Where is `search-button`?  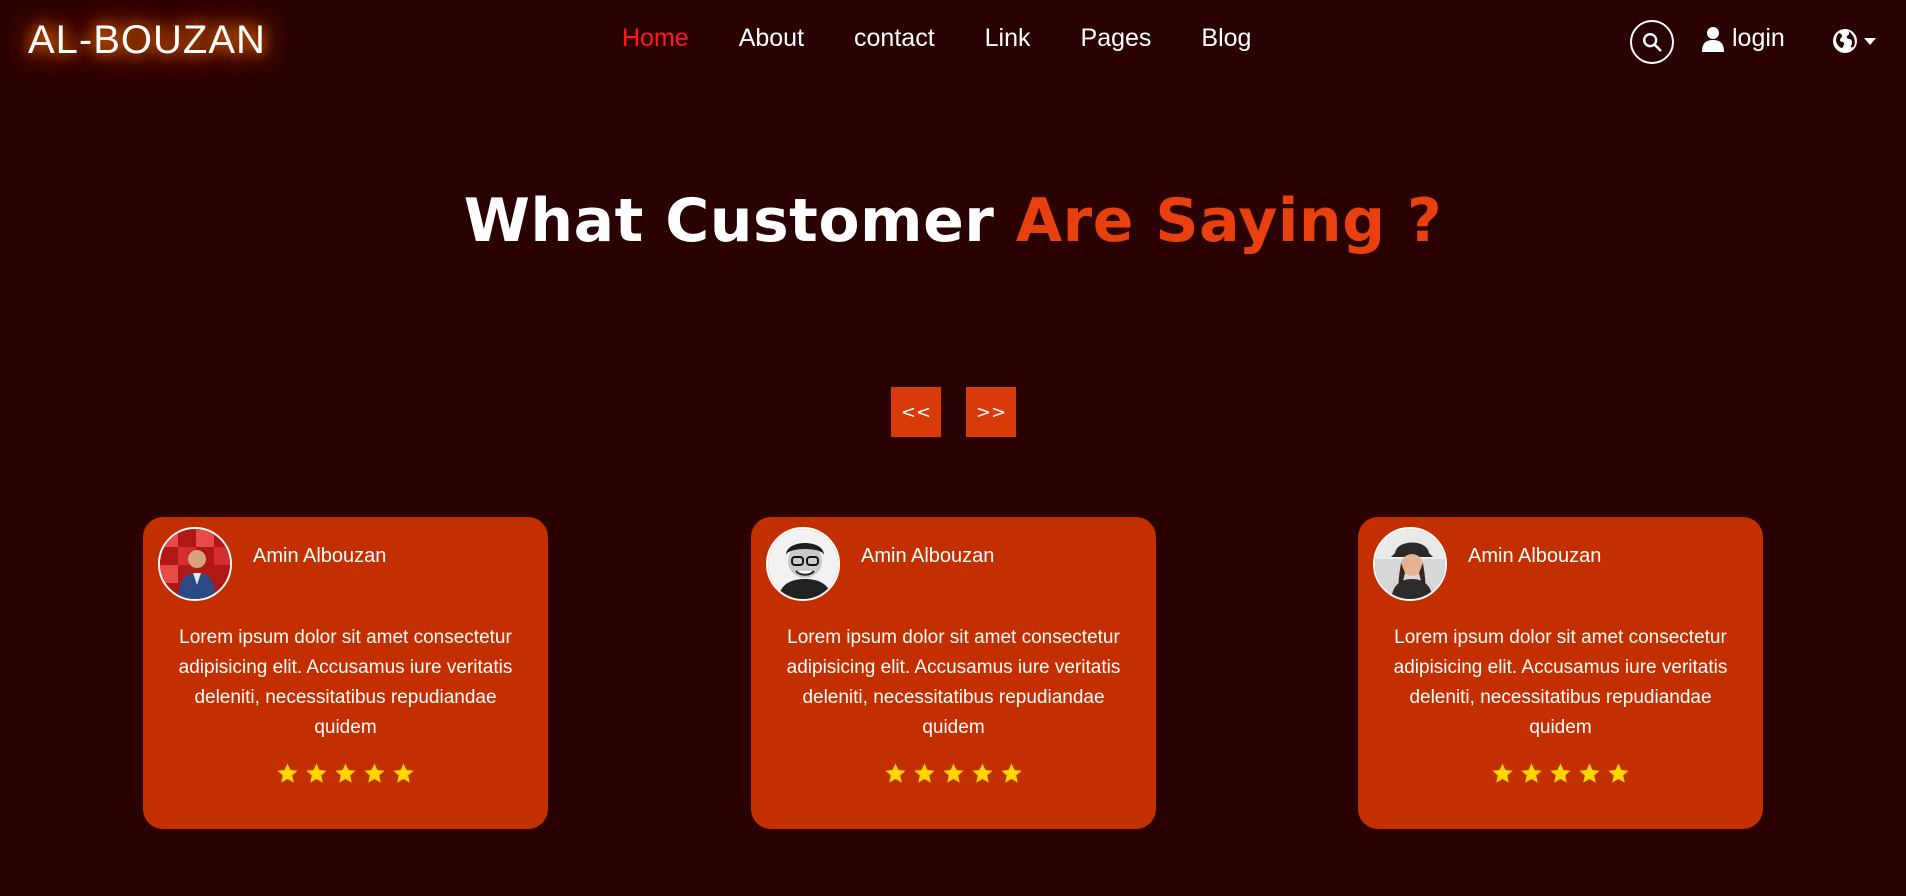 search-button is located at coordinates (1652, 42).